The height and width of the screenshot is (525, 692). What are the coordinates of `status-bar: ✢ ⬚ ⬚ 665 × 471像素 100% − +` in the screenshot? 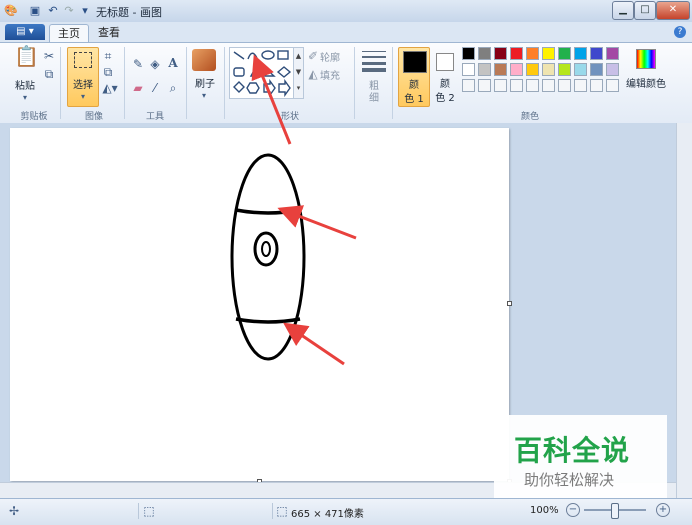 It's located at (346, 511).